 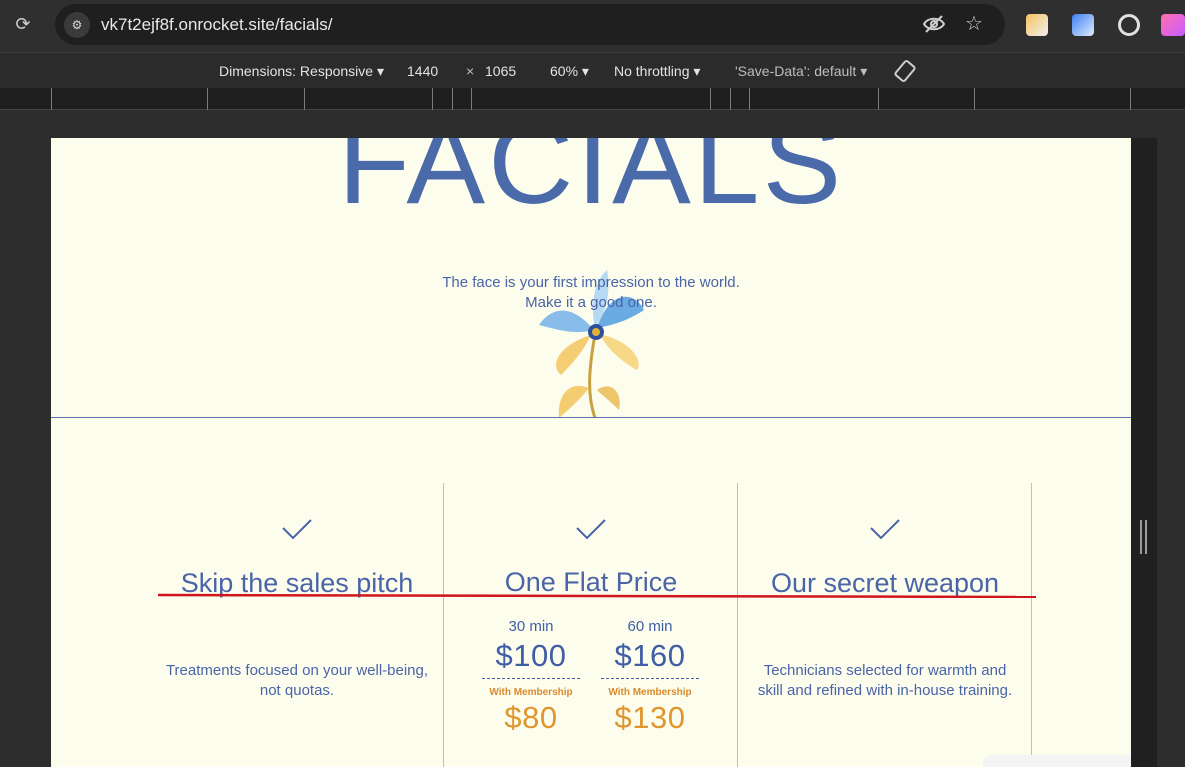 I want to click on eye-off-icon, so click(x=934, y=25).